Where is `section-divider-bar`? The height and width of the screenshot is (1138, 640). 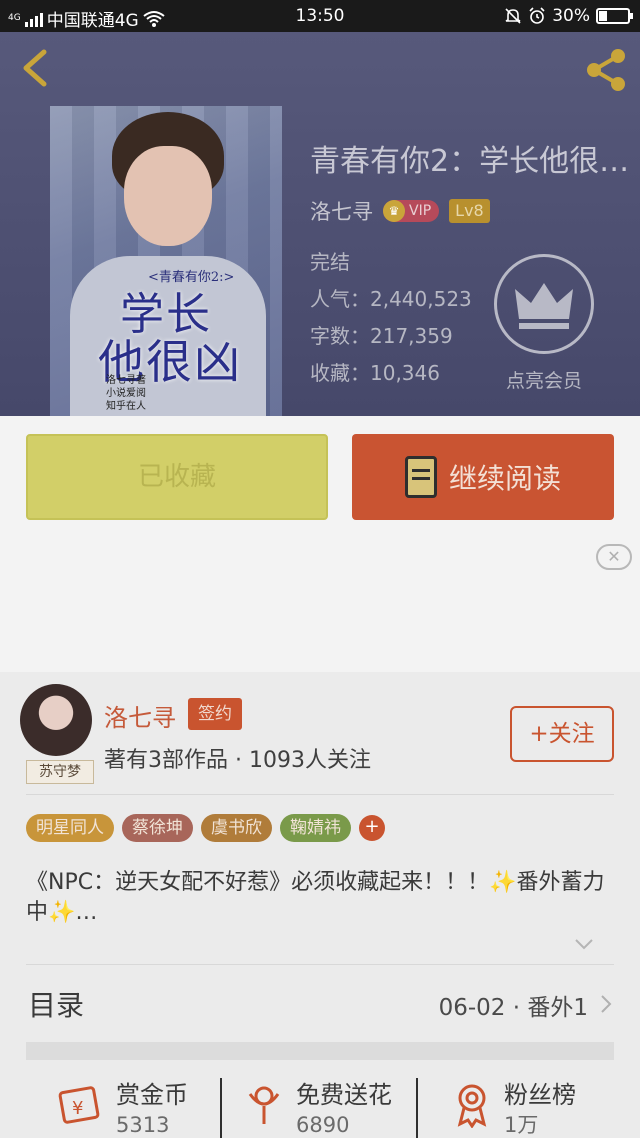 section-divider-bar is located at coordinates (320, 1051).